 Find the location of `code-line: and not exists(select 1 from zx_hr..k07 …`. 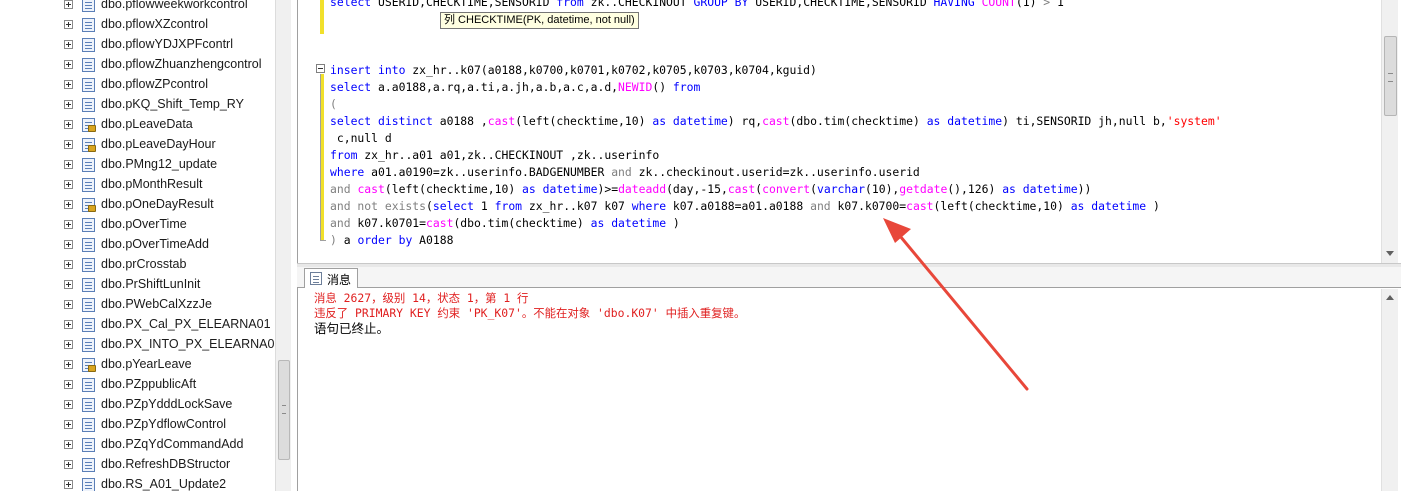

code-line: and not exists(select 1 from zx_hr..k07 … is located at coordinates (745, 206).